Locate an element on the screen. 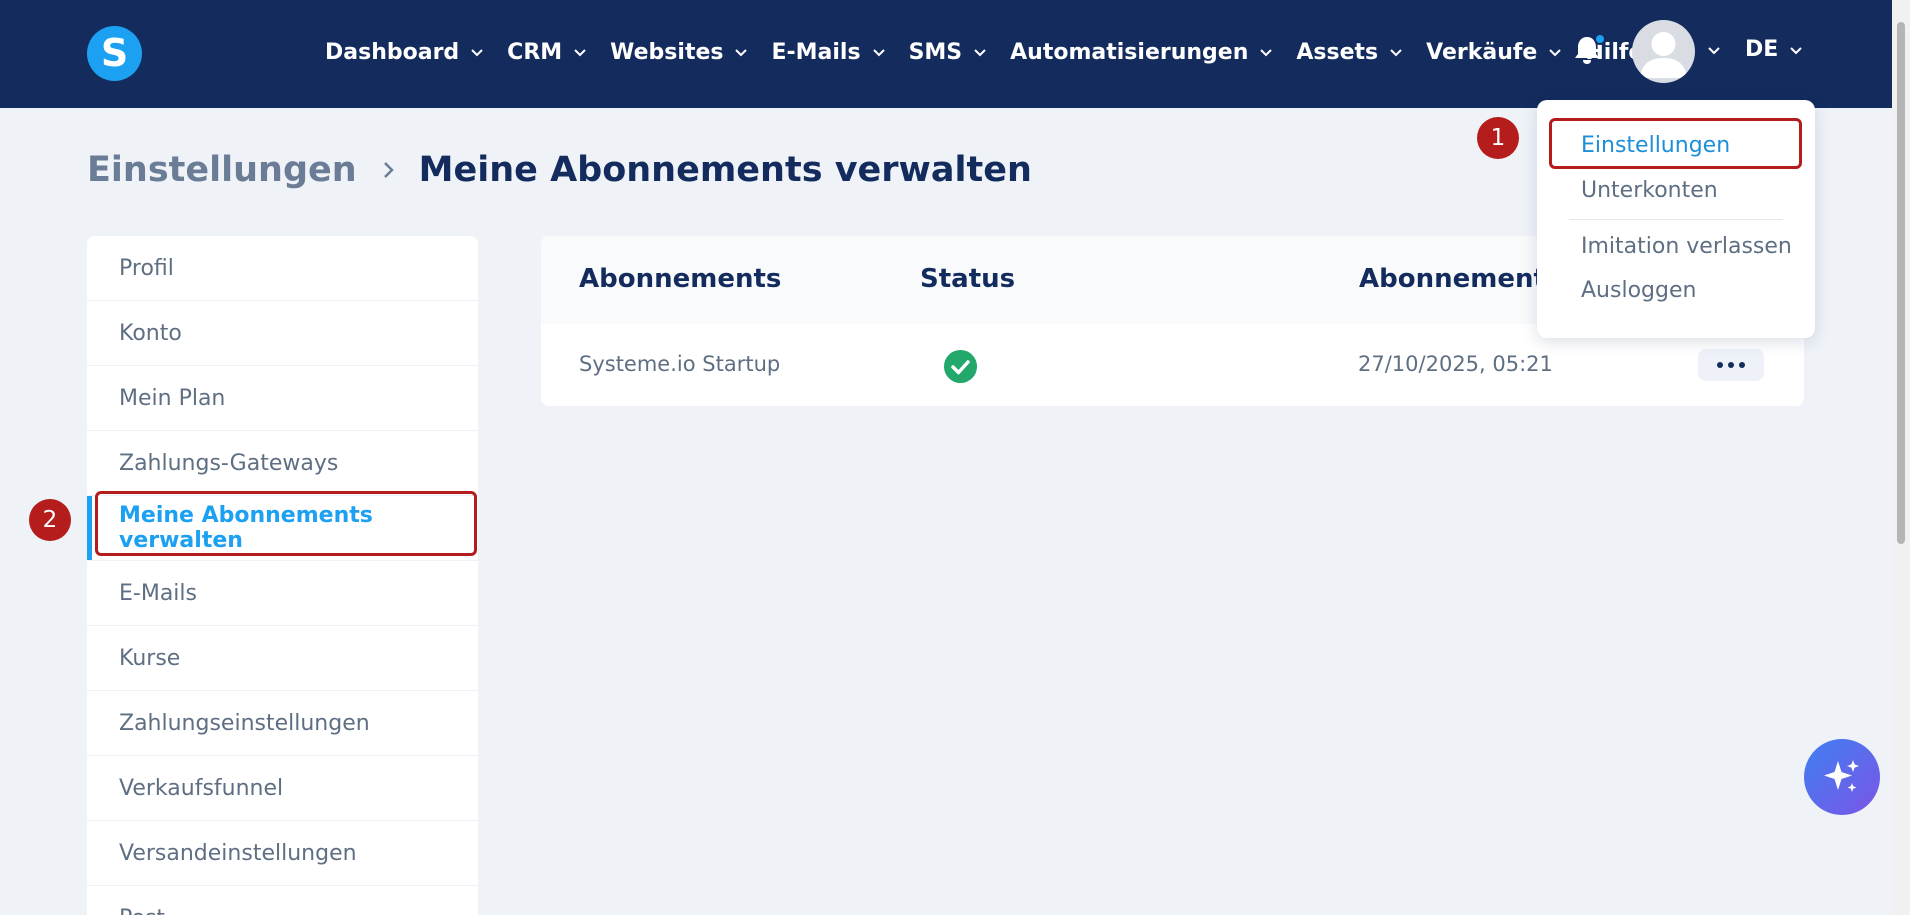 This screenshot has width=1910, height=915. sidebar-item-zahlungs-gateways: Zahlungs-Gateways is located at coordinates (282, 463).